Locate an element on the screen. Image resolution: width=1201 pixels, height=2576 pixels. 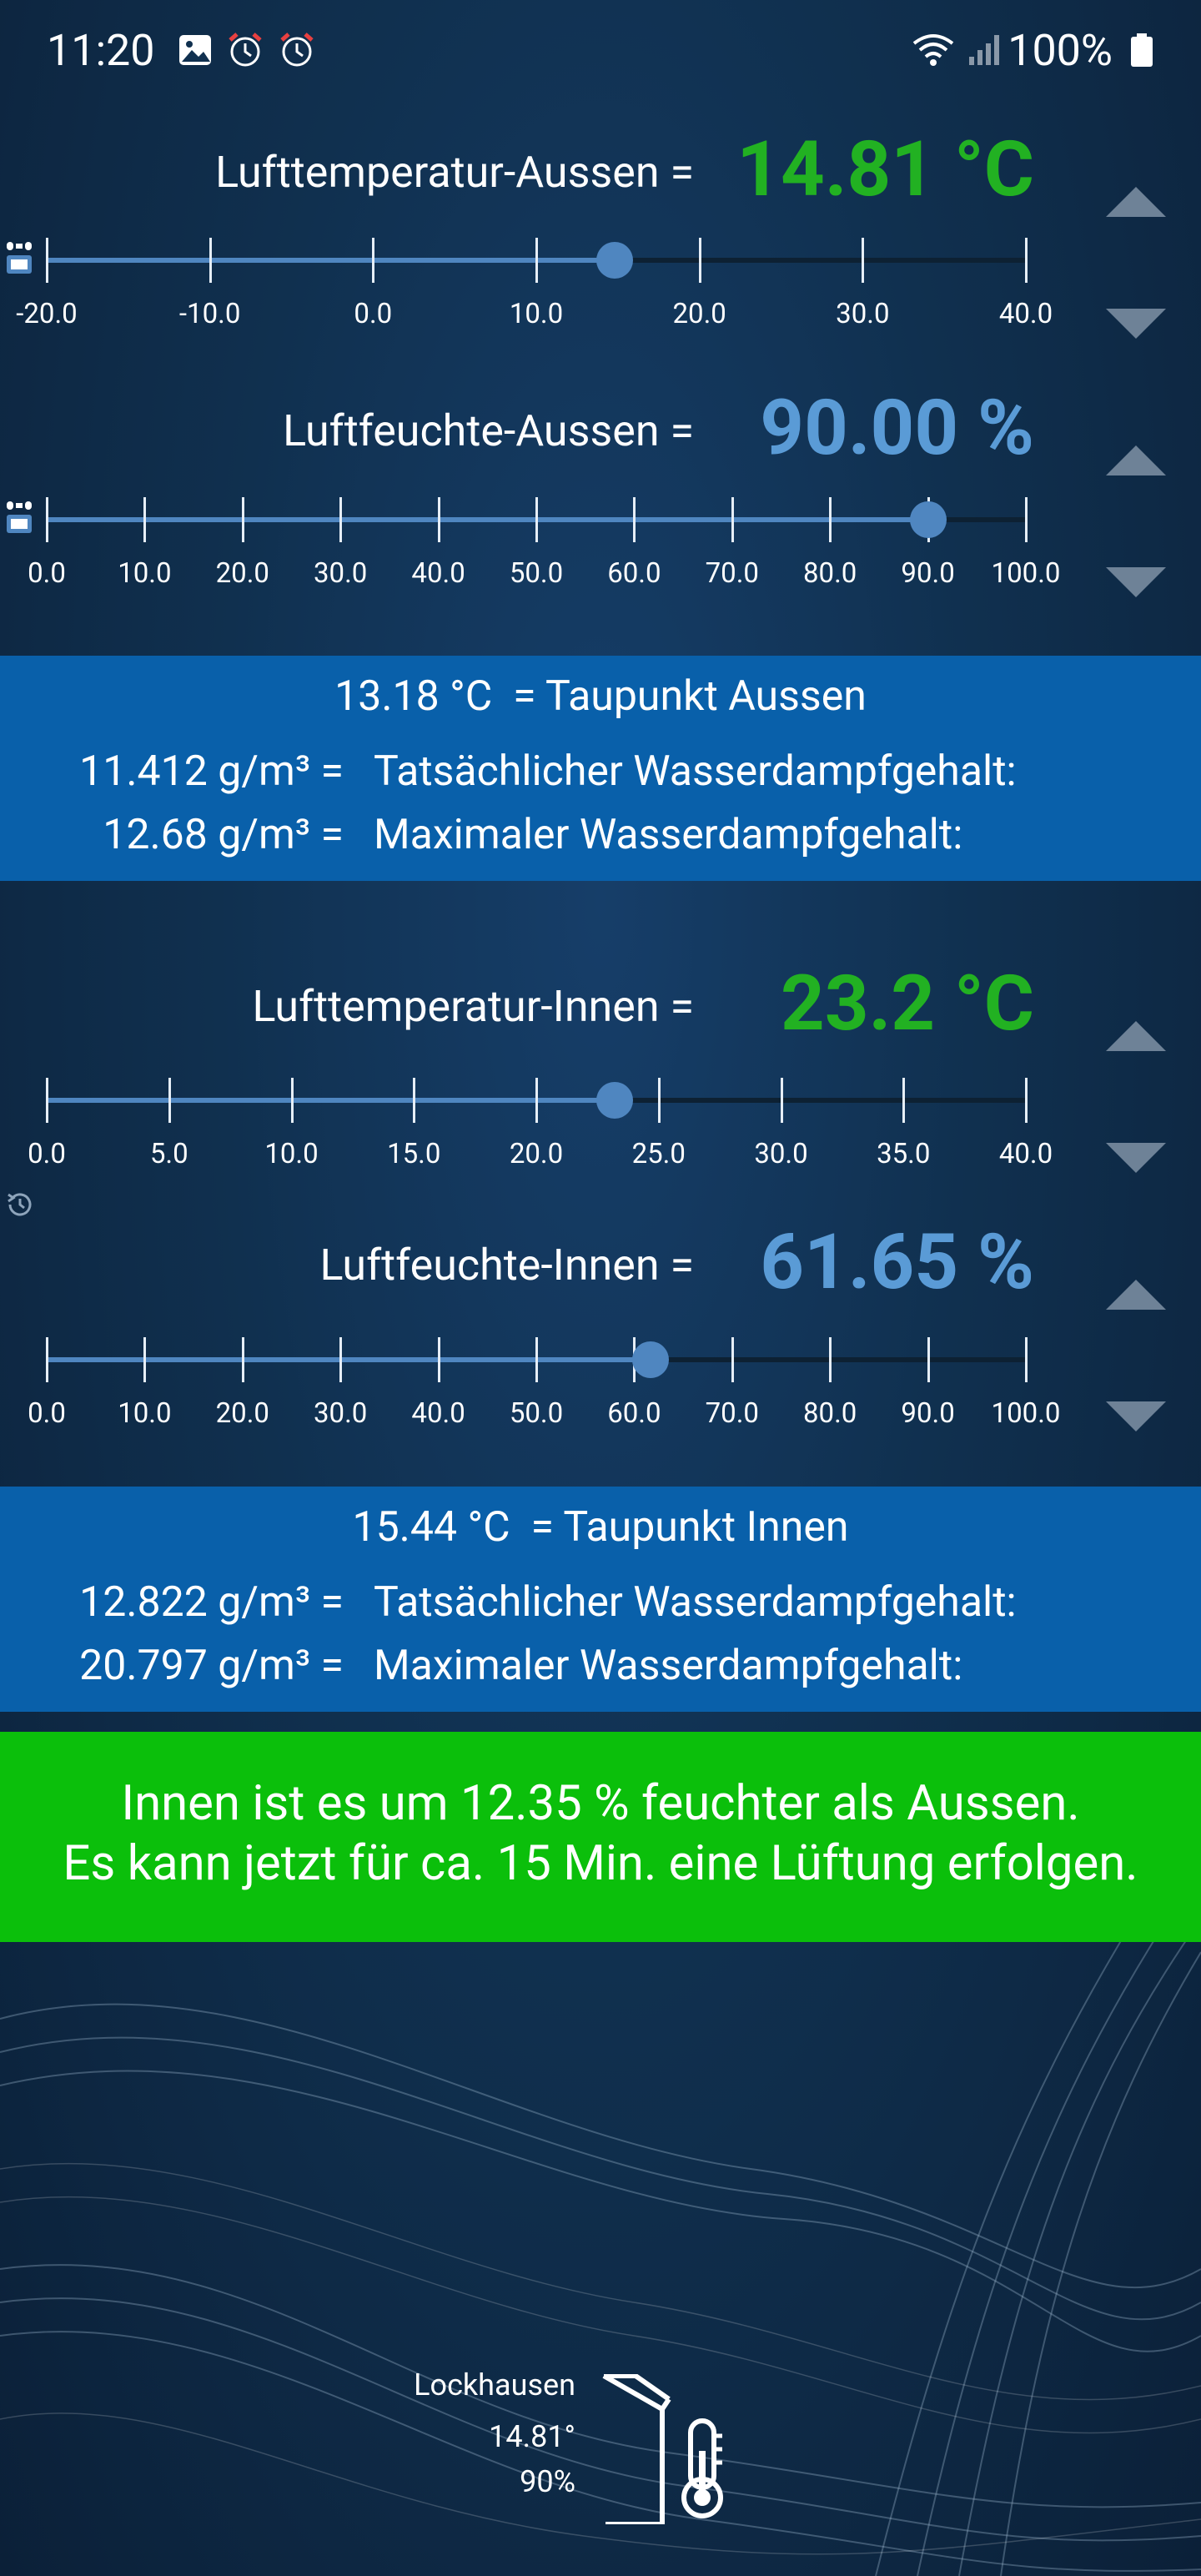
outdoor-dewpoint-value: 13.18 °C is located at coordinates (414, 696).